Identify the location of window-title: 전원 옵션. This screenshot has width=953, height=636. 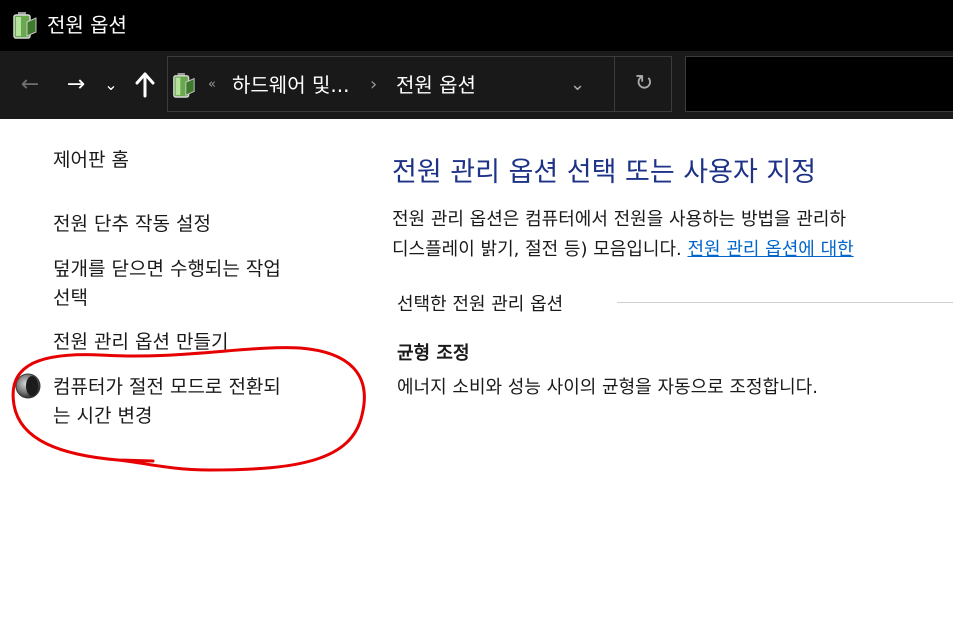
(87, 25).